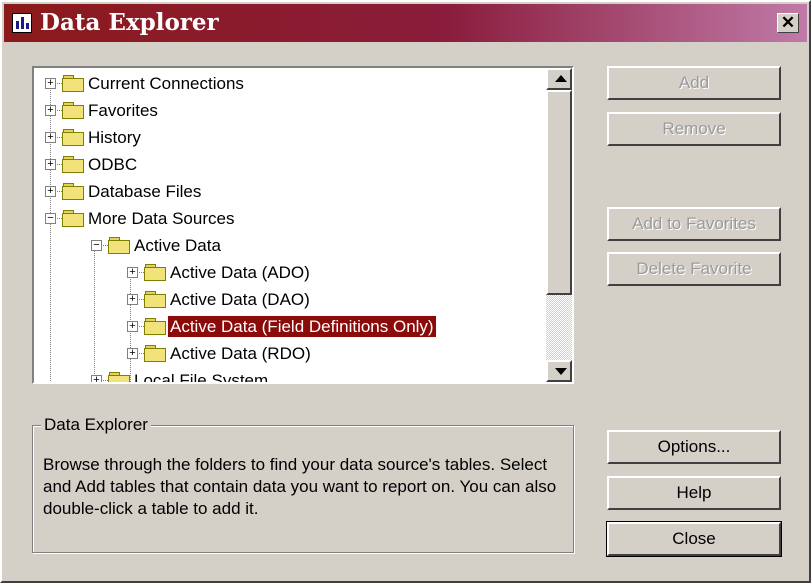 The image size is (811, 583). Describe the element at coordinates (161, 218) in the screenshot. I see `tree-node-label: More Data Sources` at that location.